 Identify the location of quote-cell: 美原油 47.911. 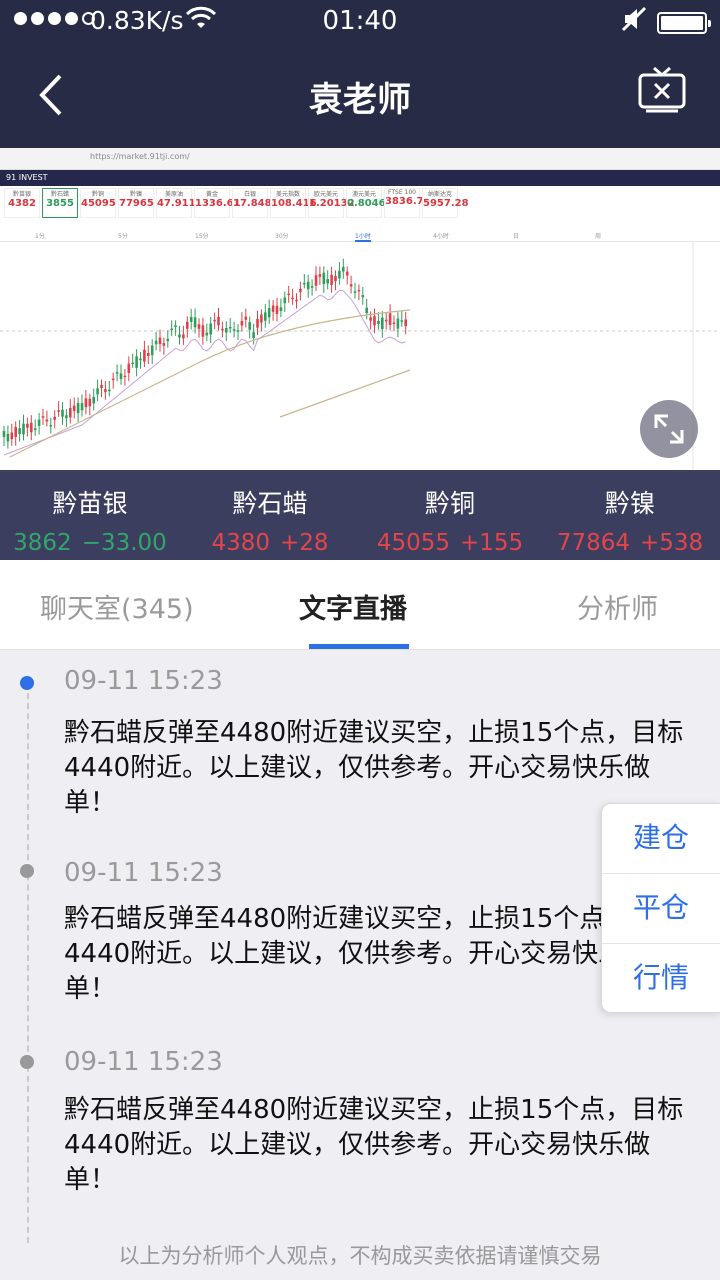
(176, 203).